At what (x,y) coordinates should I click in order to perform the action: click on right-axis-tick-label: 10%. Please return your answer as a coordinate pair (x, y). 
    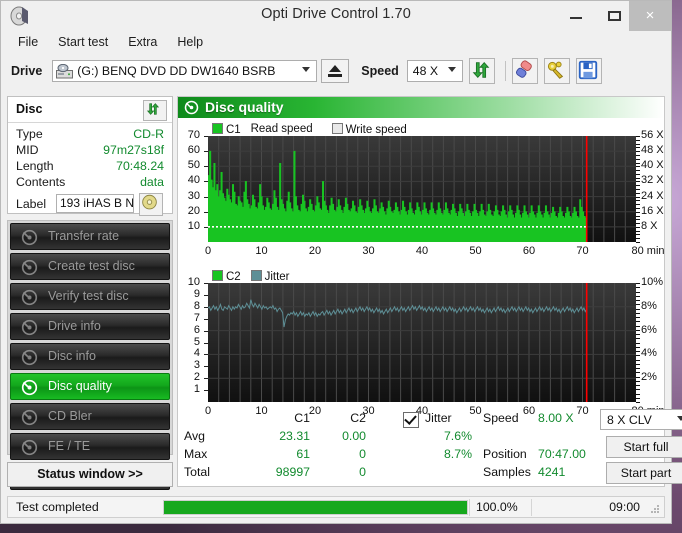
    Looking at the image, I should click on (652, 282).